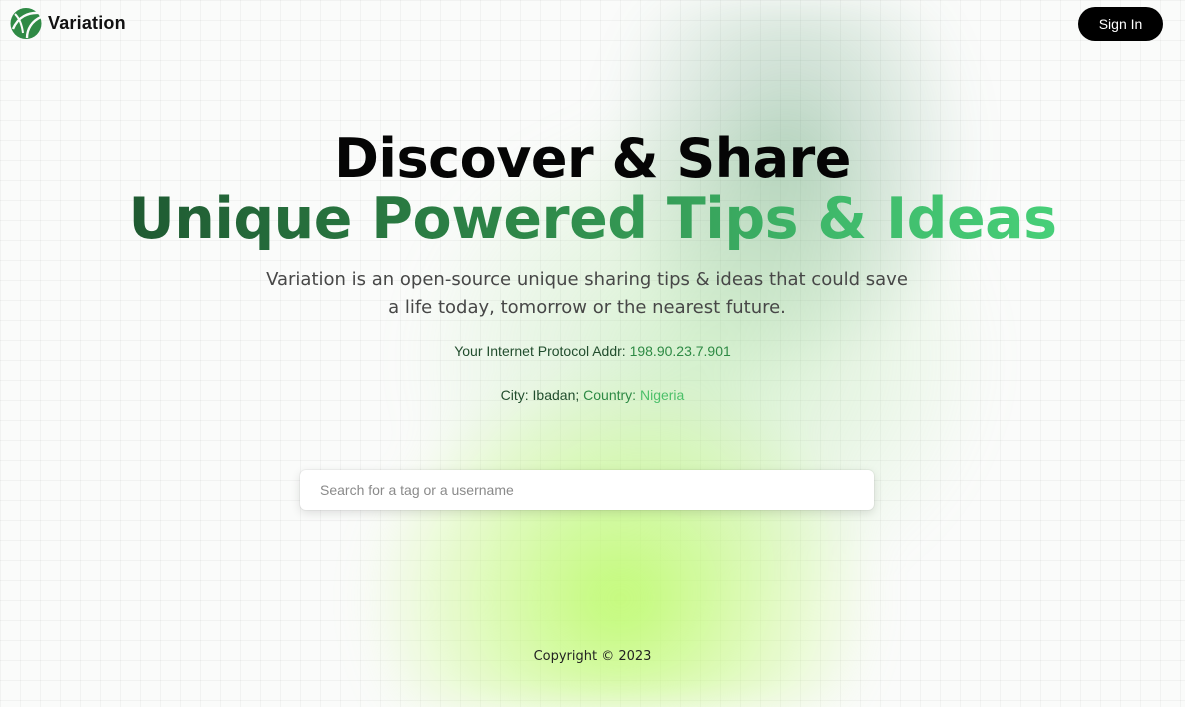 The image size is (1185, 707). I want to click on search-input, so click(587, 490).